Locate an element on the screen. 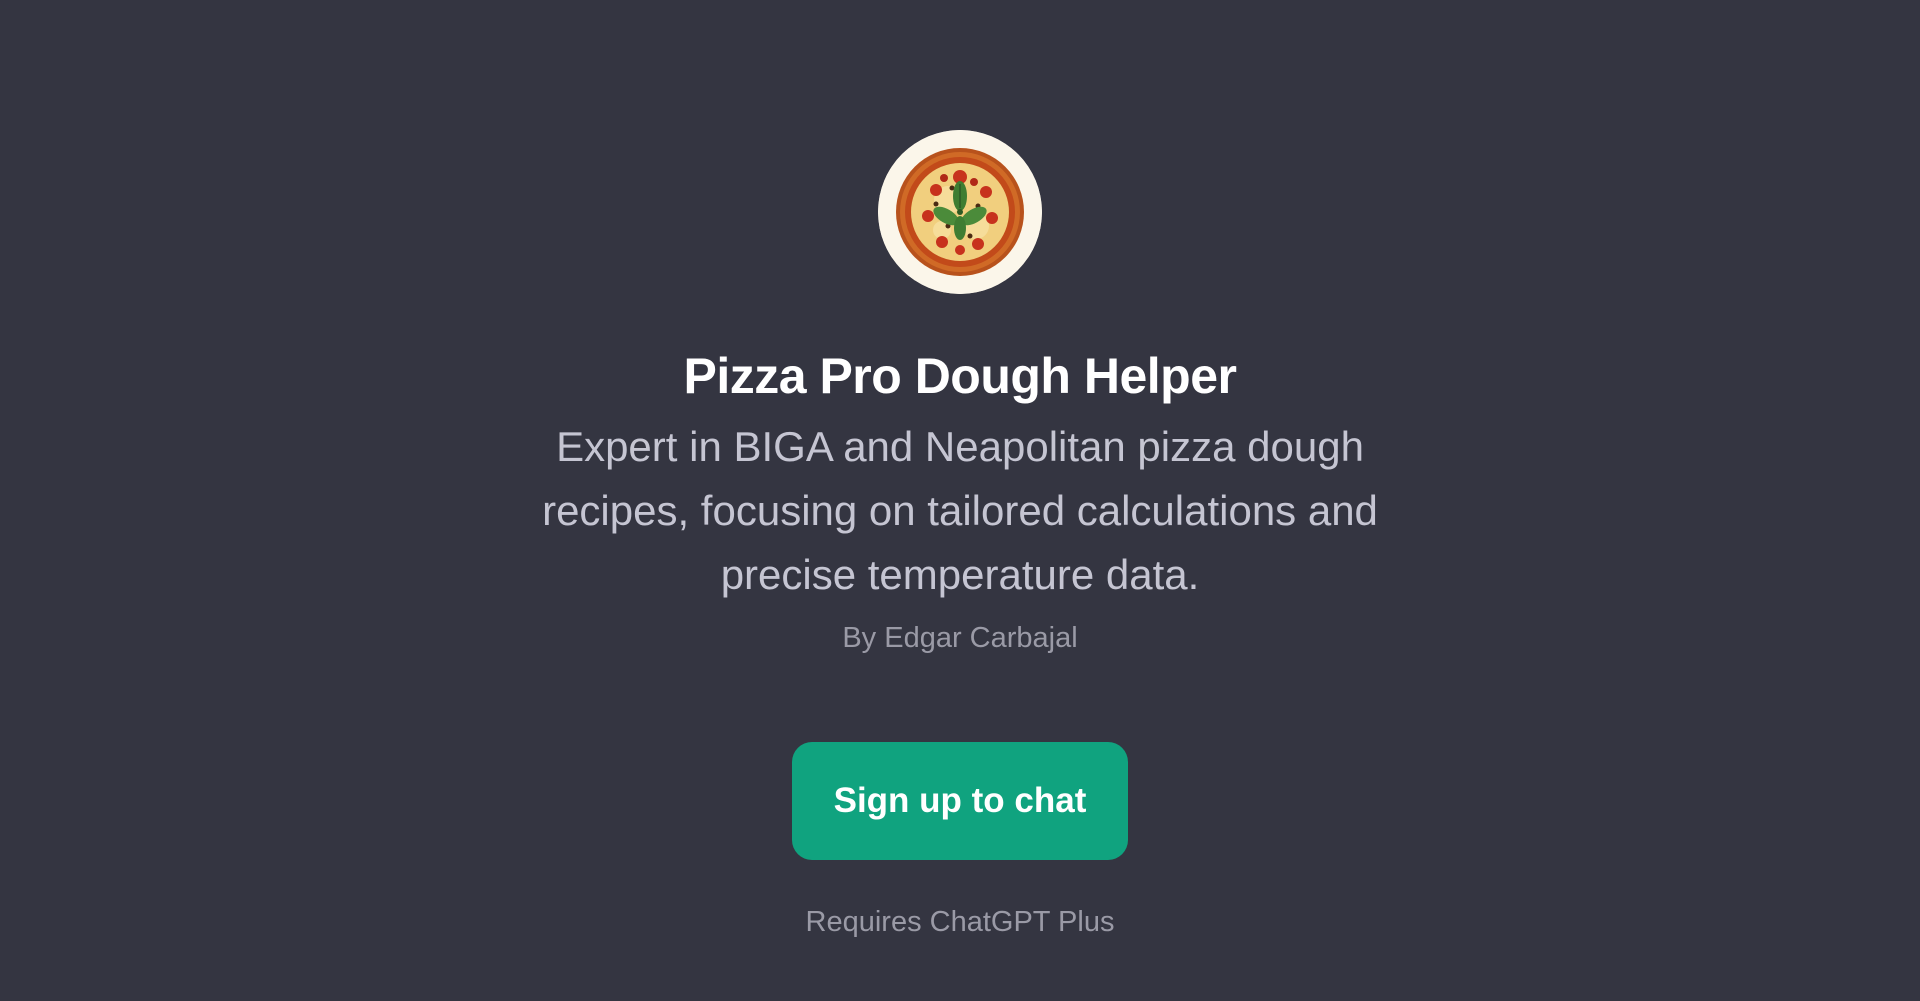 The height and width of the screenshot is (1001, 1920). gpt-title: Pizza Pro Dough Helper is located at coordinates (960, 376).